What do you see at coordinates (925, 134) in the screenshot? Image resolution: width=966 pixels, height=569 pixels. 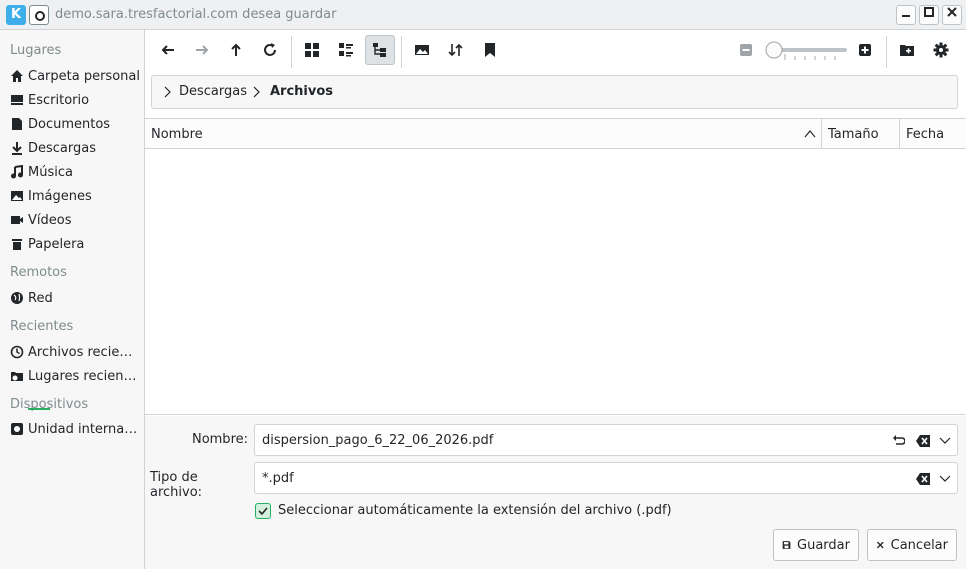 I see `column-header-date: Fecha` at bounding box center [925, 134].